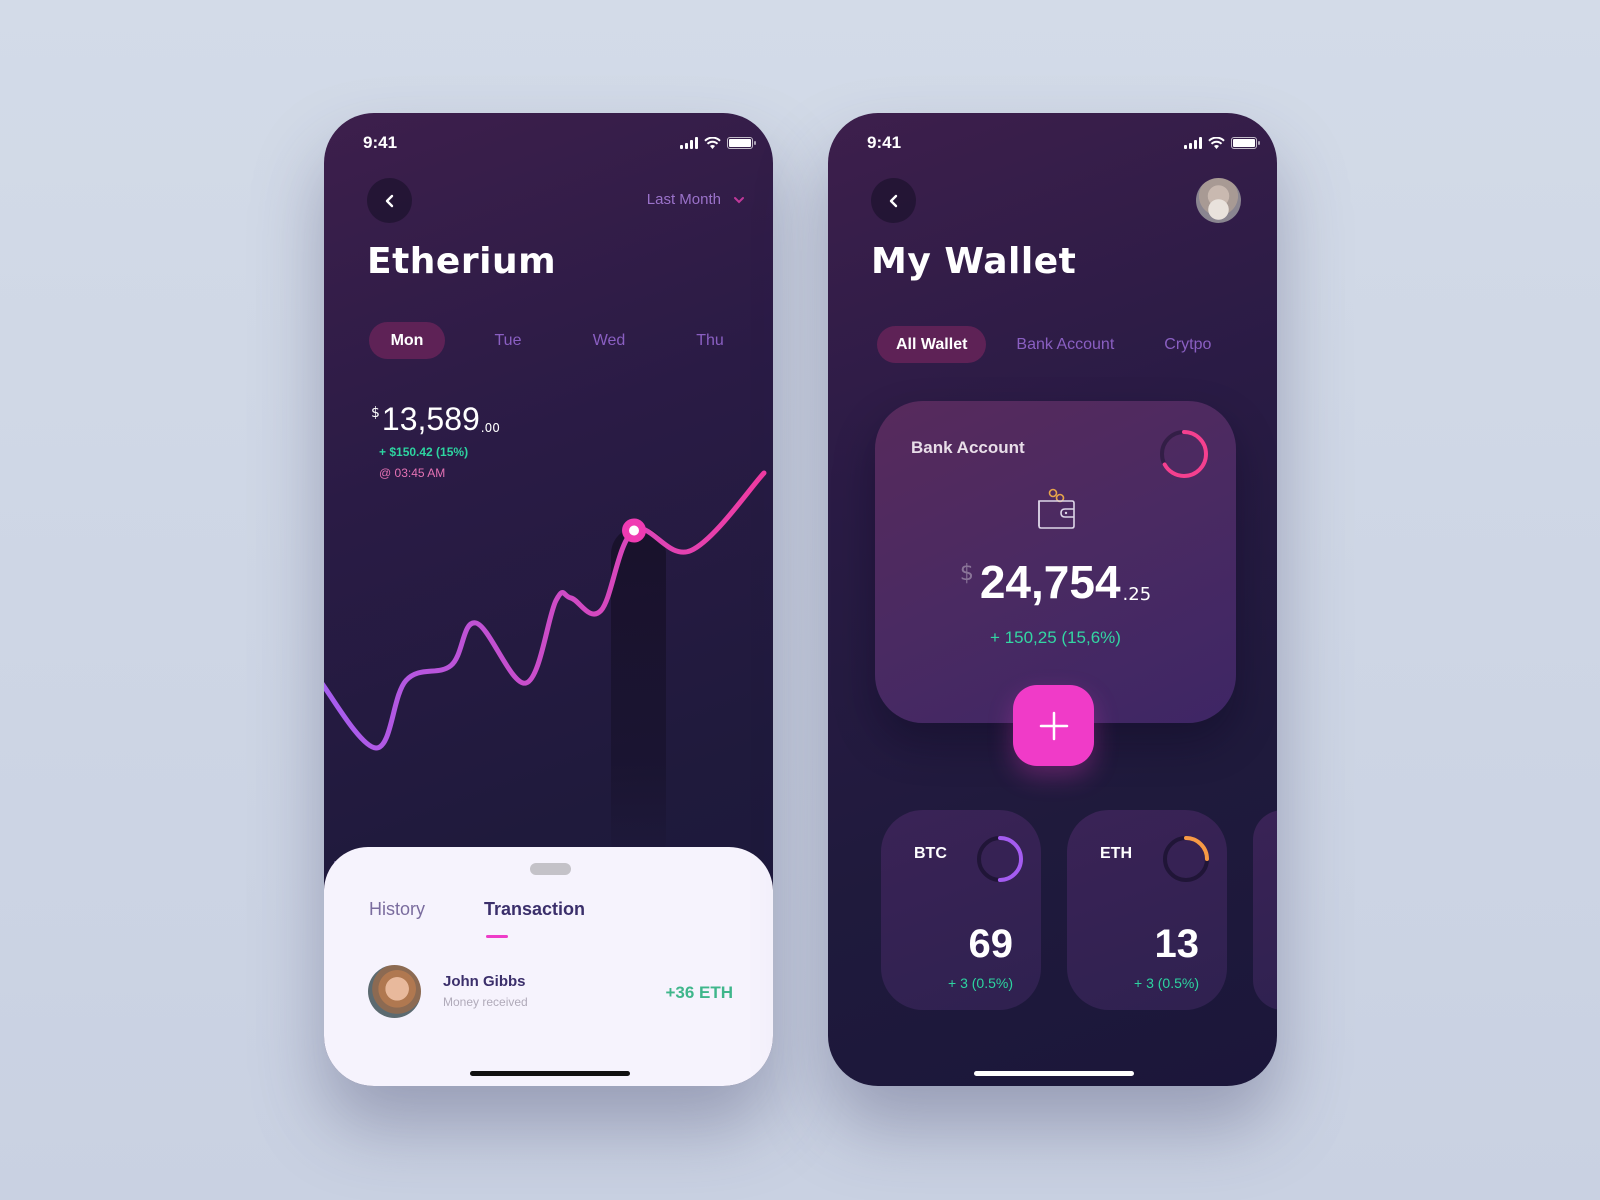 Image resolution: width=1600 pixels, height=1200 pixels. Describe the element at coordinates (1187, 344) in the screenshot. I see `tab-crypto: Crytpo` at that location.